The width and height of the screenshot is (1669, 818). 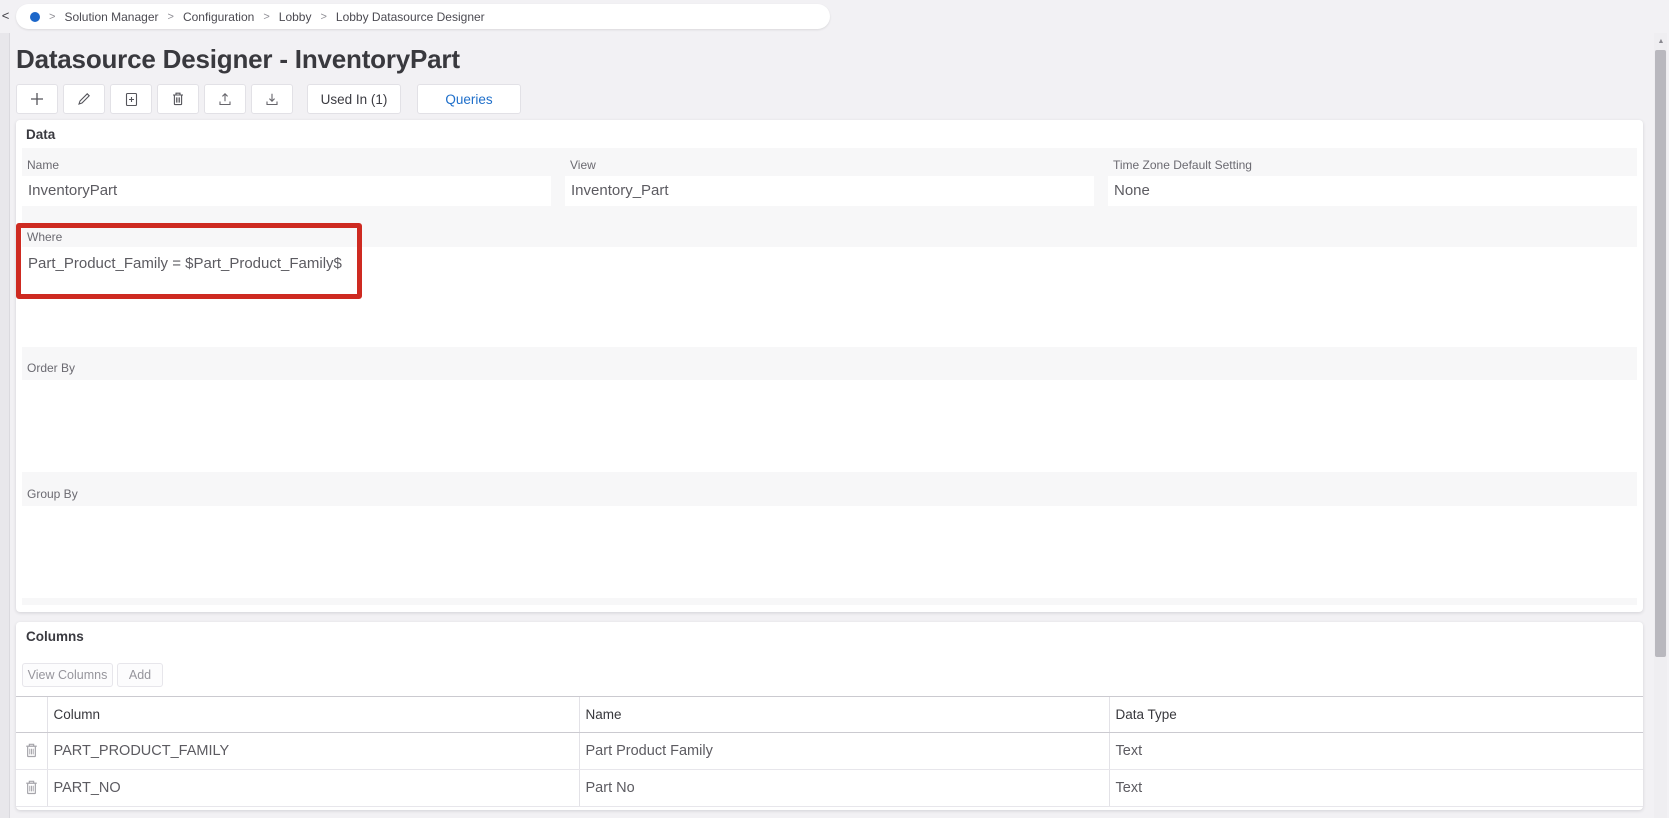 What do you see at coordinates (41, 134) in the screenshot?
I see `data-section-title: Data` at bounding box center [41, 134].